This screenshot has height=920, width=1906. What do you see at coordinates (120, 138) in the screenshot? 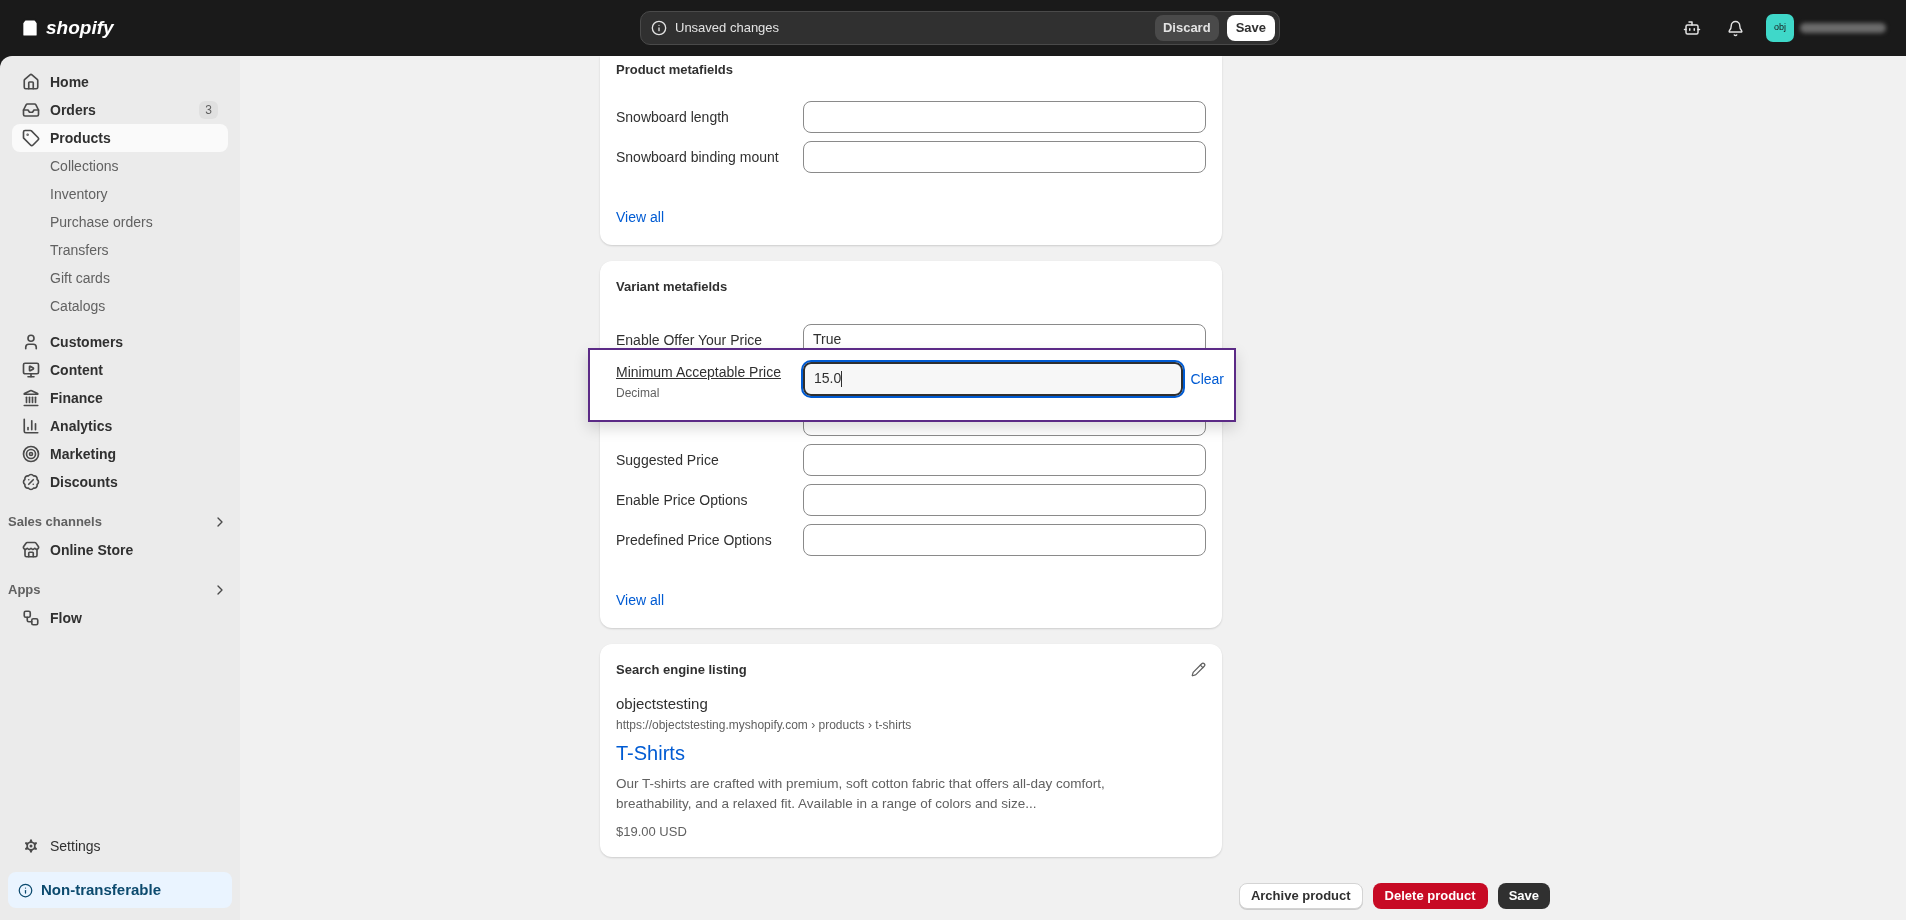
I see `nav-item: Products` at bounding box center [120, 138].